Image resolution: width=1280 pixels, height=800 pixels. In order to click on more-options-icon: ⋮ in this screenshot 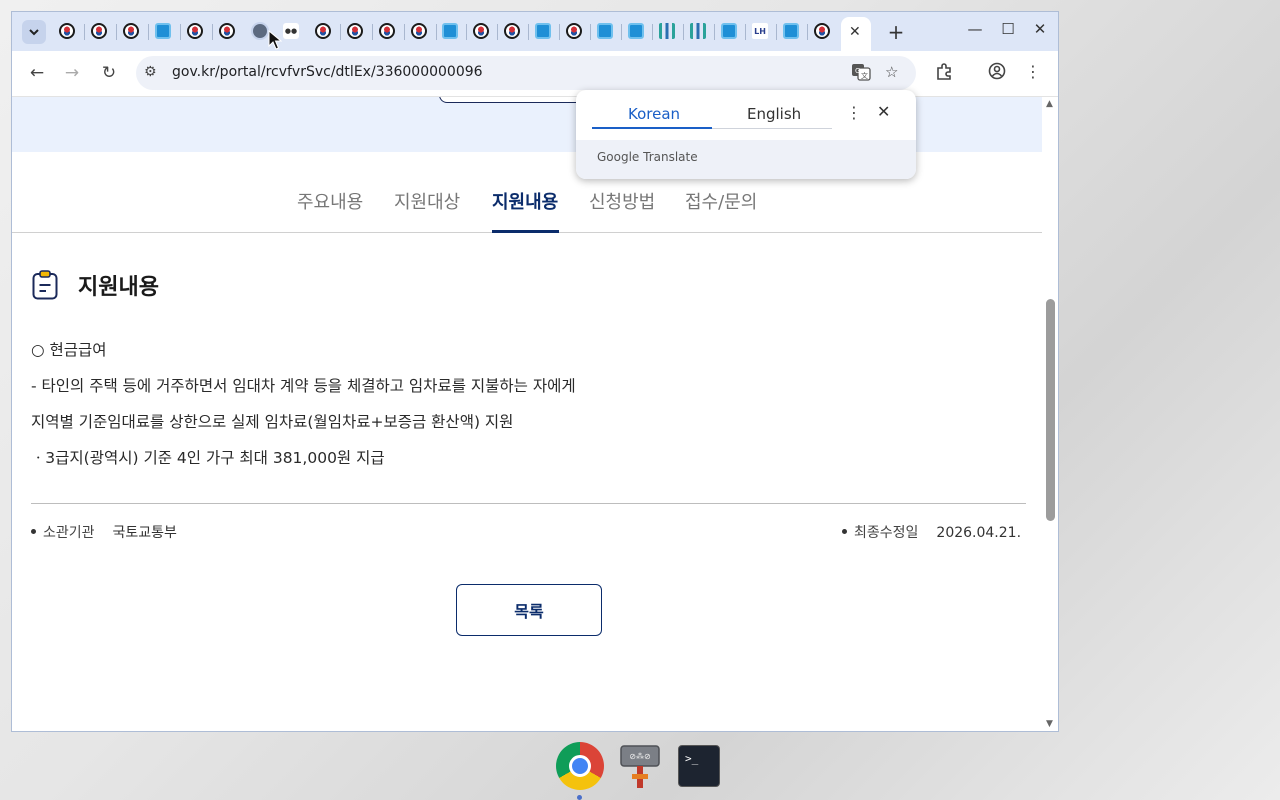, I will do `click(854, 112)`.